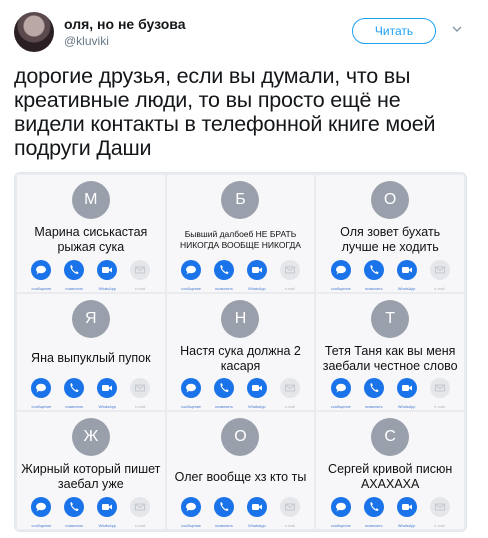 The image size is (488, 538). Describe the element at coordinates (390, 200) in the screenshot. I see `contact-initial-avatar: О` at that location.